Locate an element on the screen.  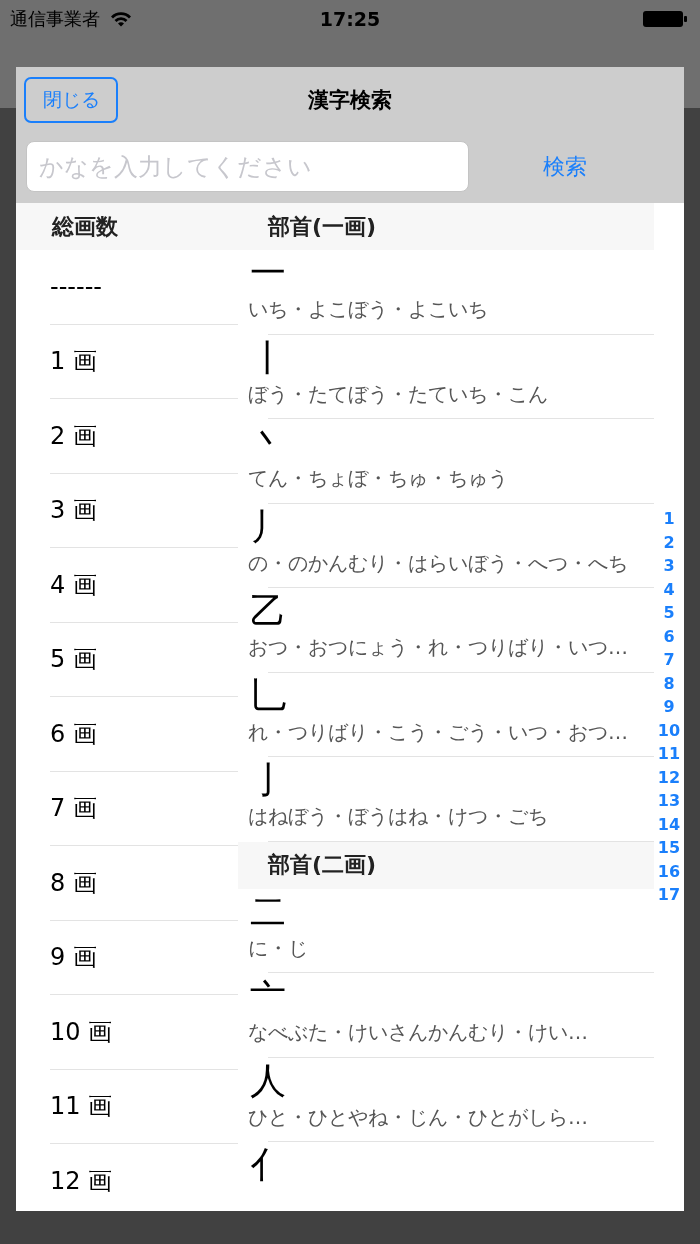
carrier-name: 通信事業者 is located at coordinates (55, 19).